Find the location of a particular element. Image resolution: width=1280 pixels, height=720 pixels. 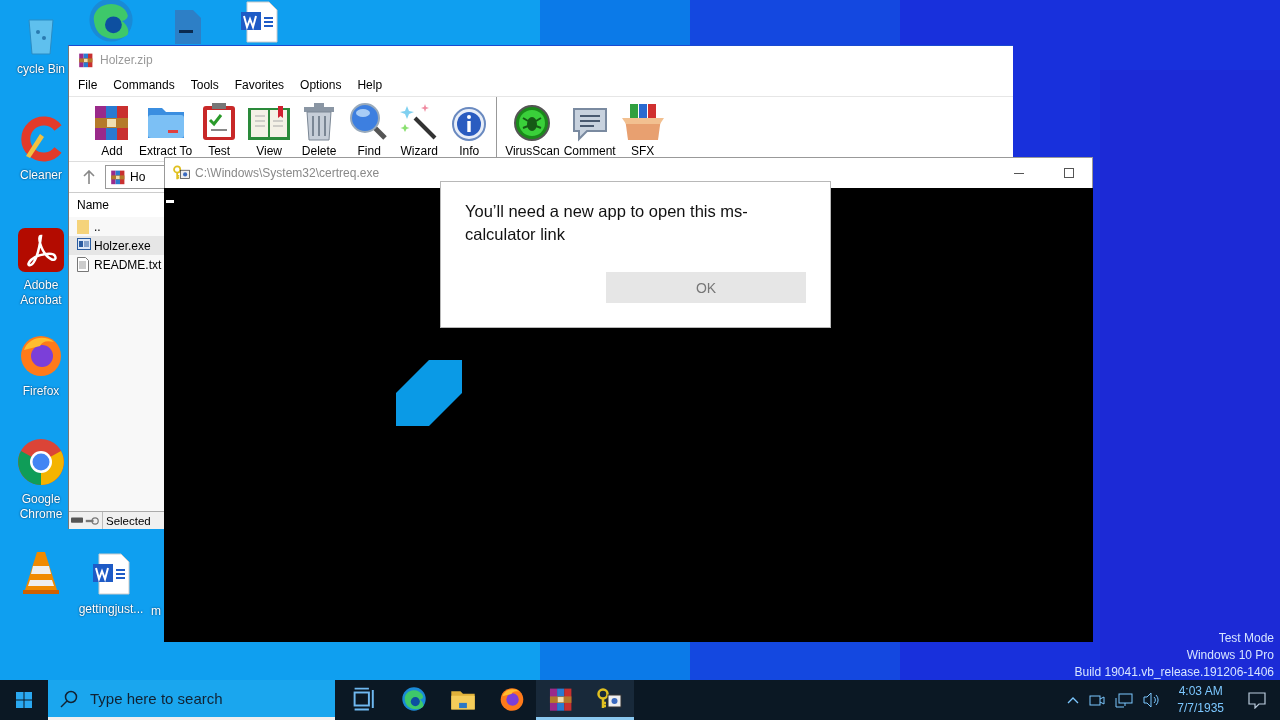

menu-item: Favorites is located at coordinates (259, 85).